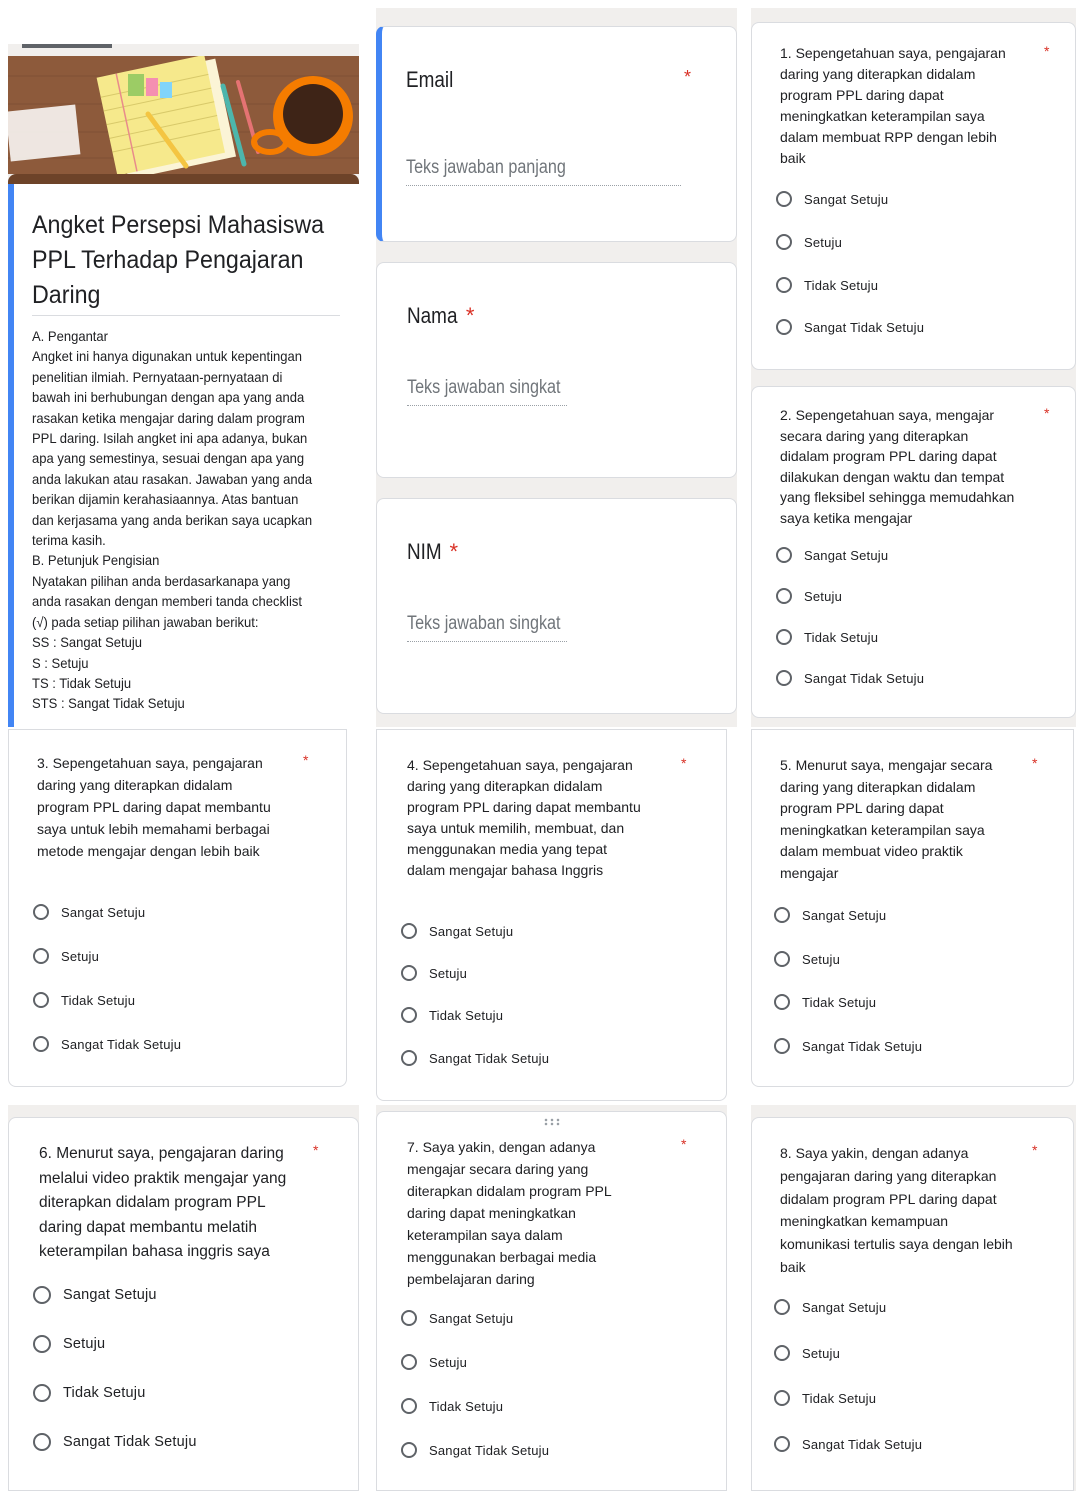 This screenshot has width=1076, height=1491. Describe the element at coordinates (152, 1202) in the screenshot. I see `question-line: diterapkan didalam program PPL` at that location.